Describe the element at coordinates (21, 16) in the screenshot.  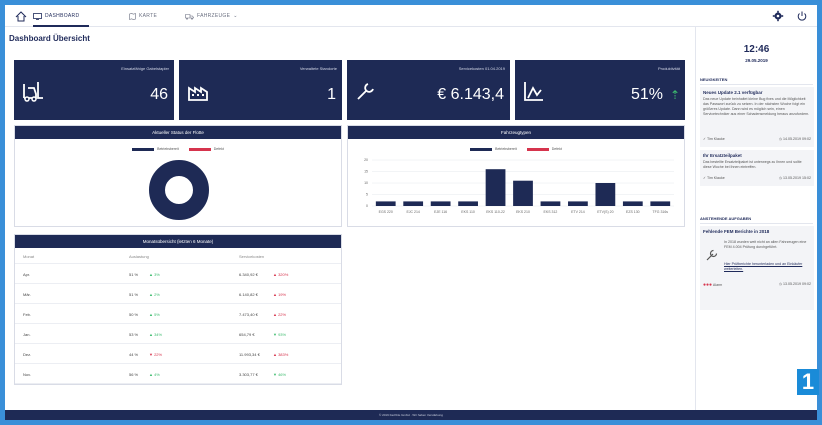
I see `home-icon` at that location.